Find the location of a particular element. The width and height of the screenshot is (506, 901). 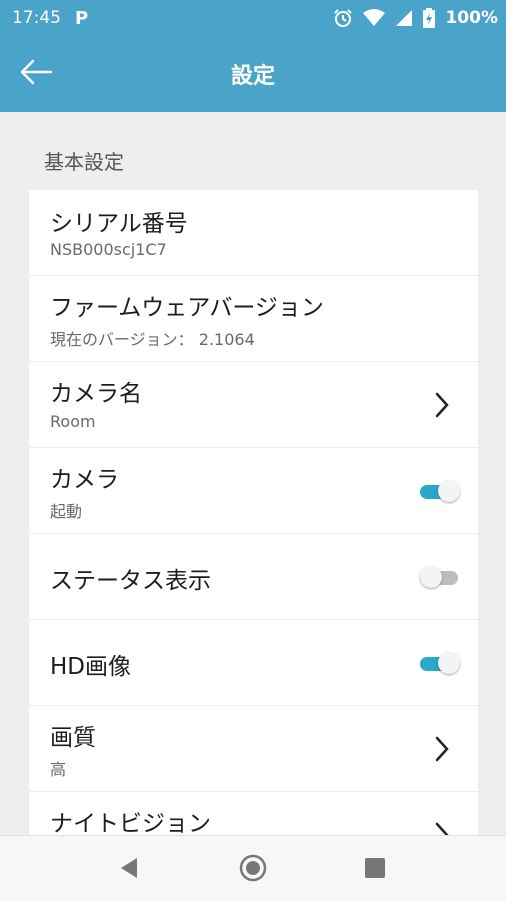

status-left: 17:45 P is located at coordinates (50, 18).